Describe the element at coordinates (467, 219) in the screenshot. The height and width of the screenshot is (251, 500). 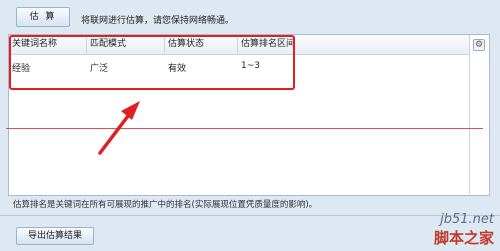
I see `watermark-url: jb51.net` at that location.